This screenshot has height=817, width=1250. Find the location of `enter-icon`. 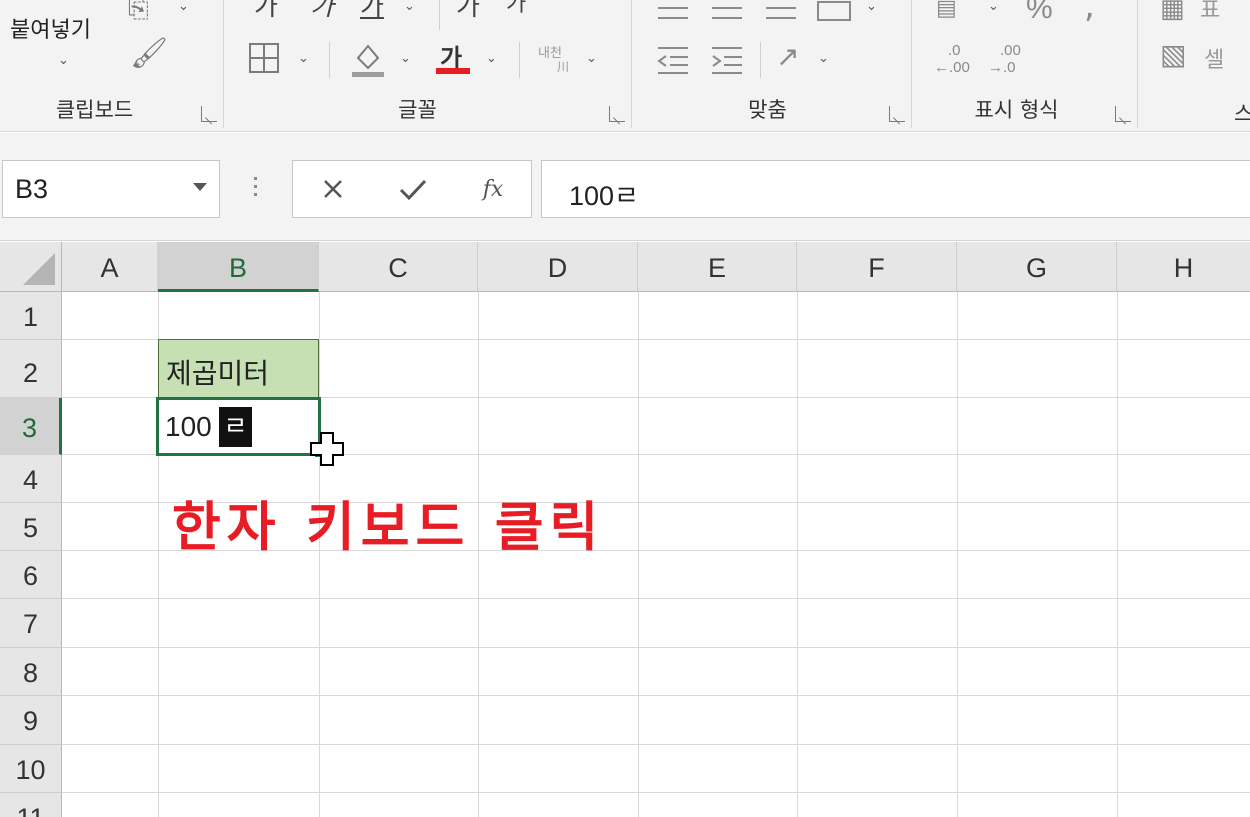

enter-icon is located at coordinates (413, 190).